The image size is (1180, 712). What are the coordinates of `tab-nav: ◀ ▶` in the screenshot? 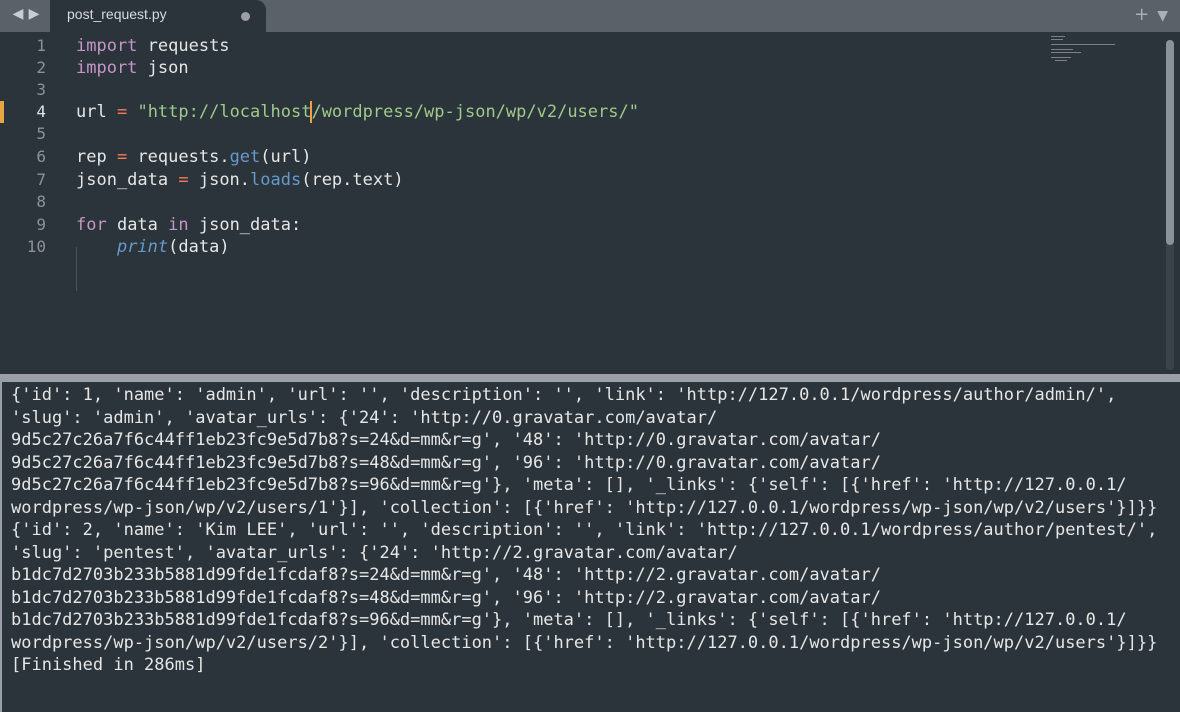 It's located at (26, 14).